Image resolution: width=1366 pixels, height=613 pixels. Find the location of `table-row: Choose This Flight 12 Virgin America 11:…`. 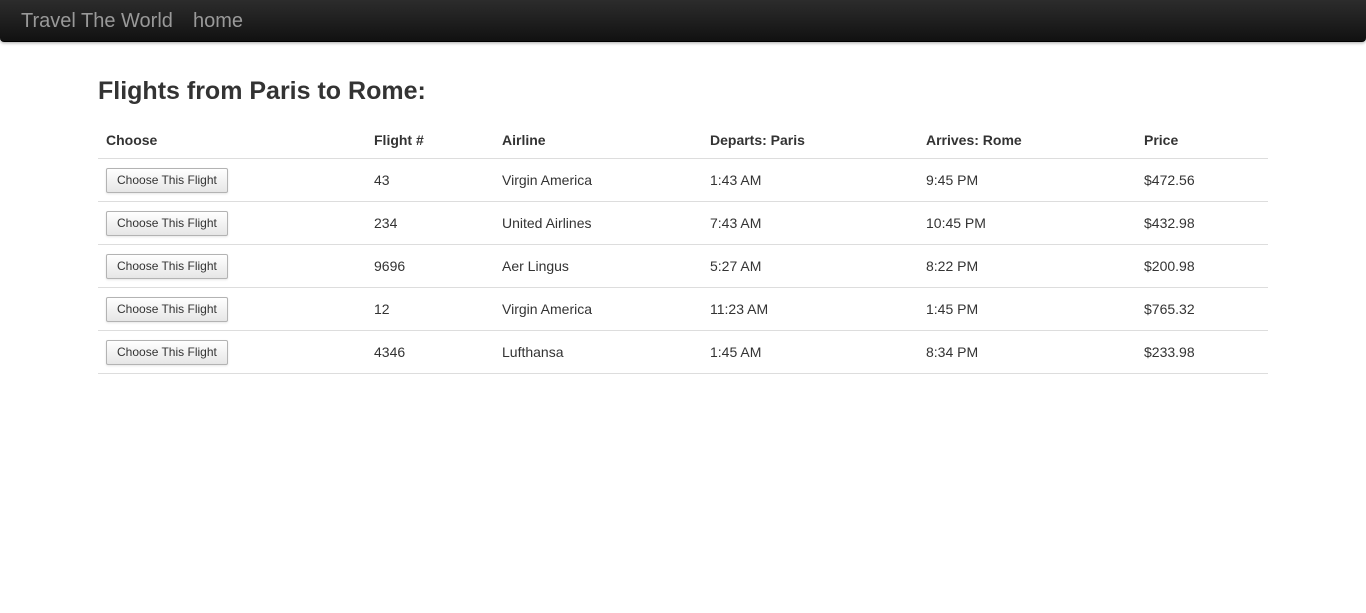

table-row: Choose This Flight 12 Virgin America 11:… is located at coordinates (683, 309).